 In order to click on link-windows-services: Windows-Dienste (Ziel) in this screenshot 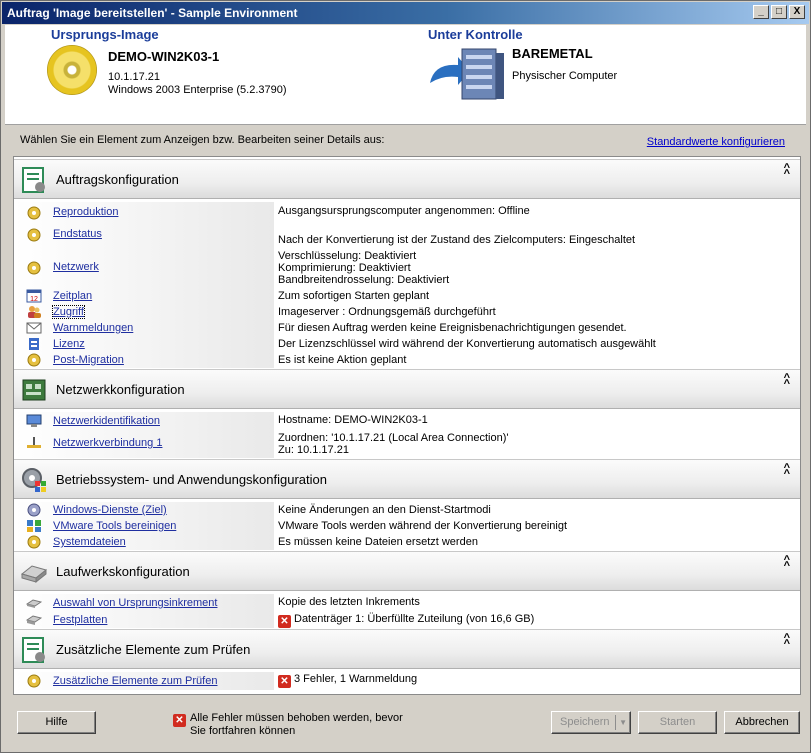, I will do `click(110, 510)`.